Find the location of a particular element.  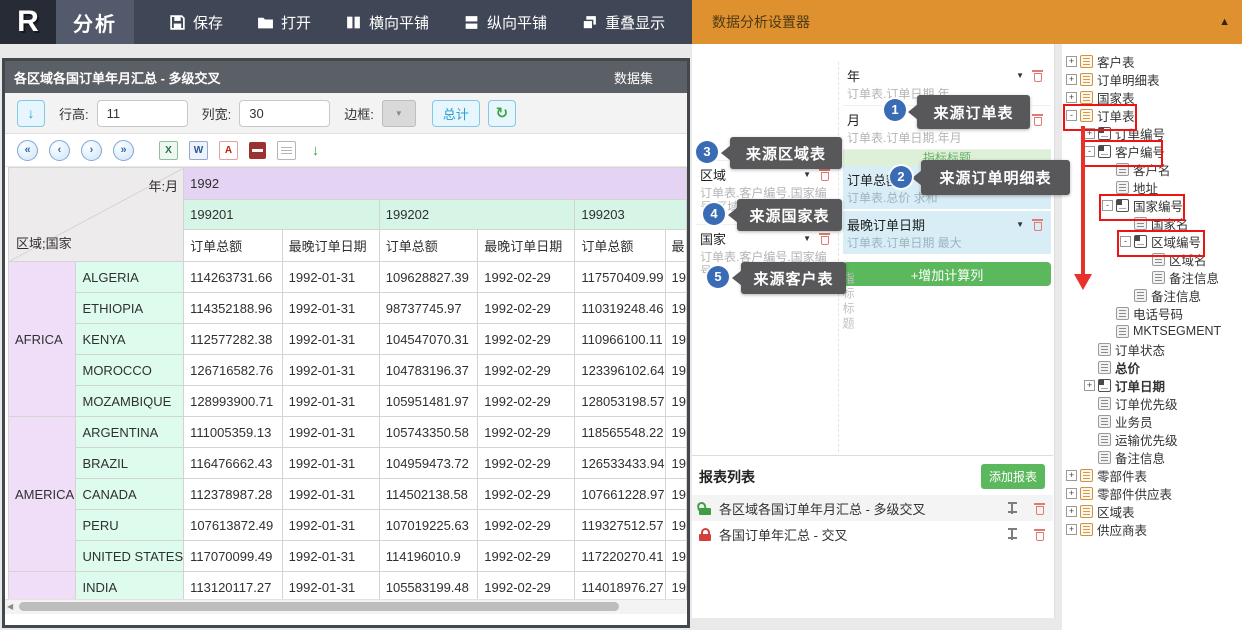

tree-item: + 供应商表 is located at coordinates (1152, 529).